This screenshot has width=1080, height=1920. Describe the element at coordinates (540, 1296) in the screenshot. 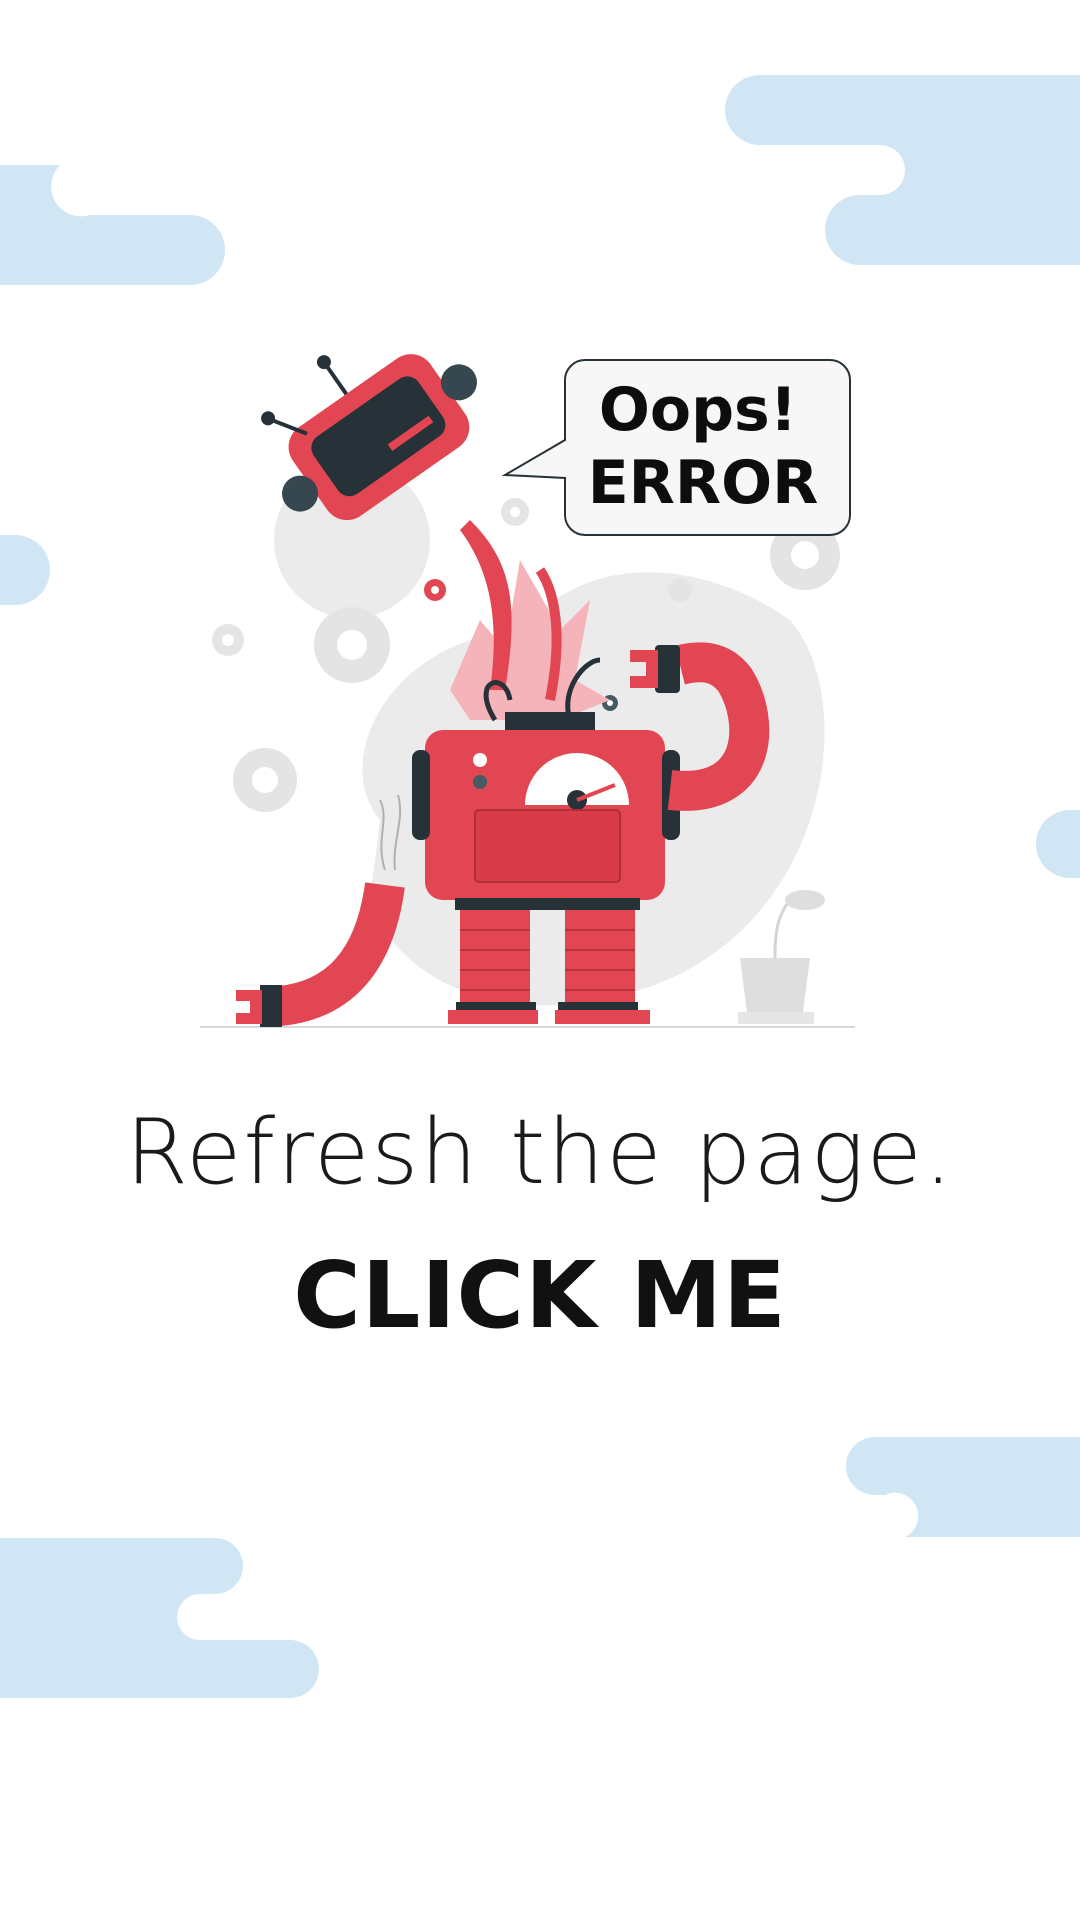

I see `click-me-link: CLICK ME` at that location.